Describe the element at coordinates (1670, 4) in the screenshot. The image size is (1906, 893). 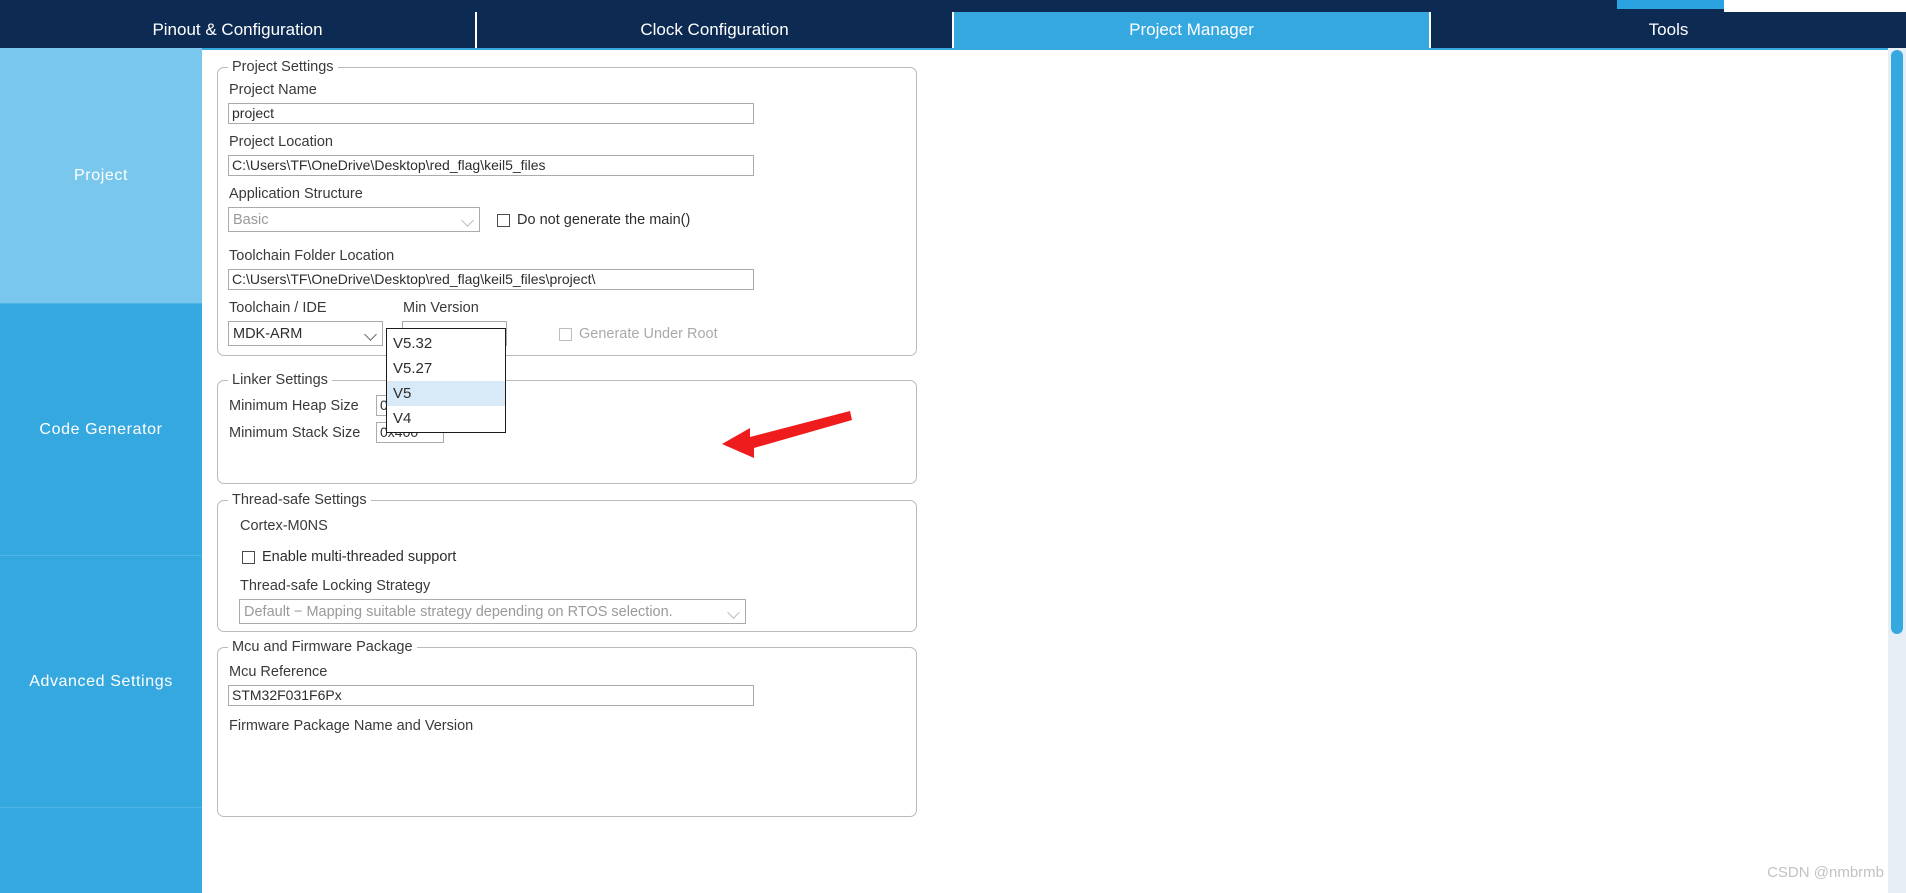
I see `title-strip-accent` at that location.